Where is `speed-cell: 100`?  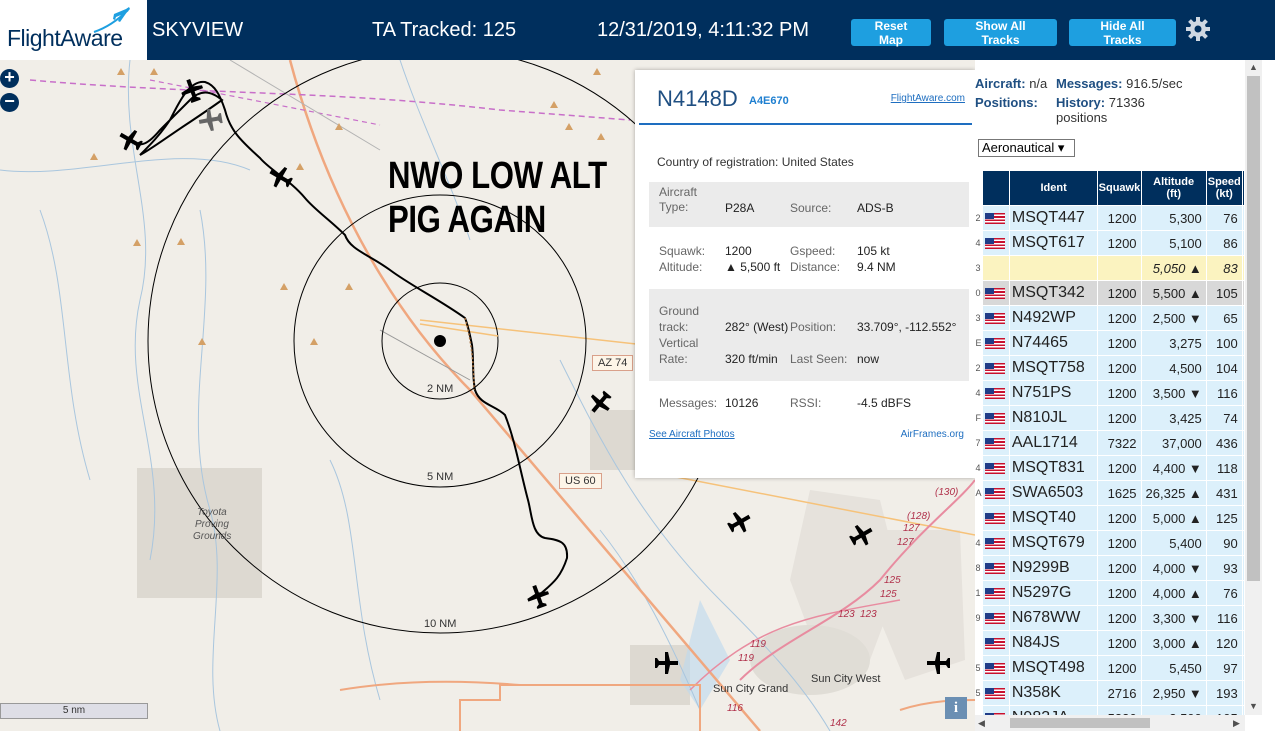 speed-cell: 100 is located at coordinates (1224, 343).